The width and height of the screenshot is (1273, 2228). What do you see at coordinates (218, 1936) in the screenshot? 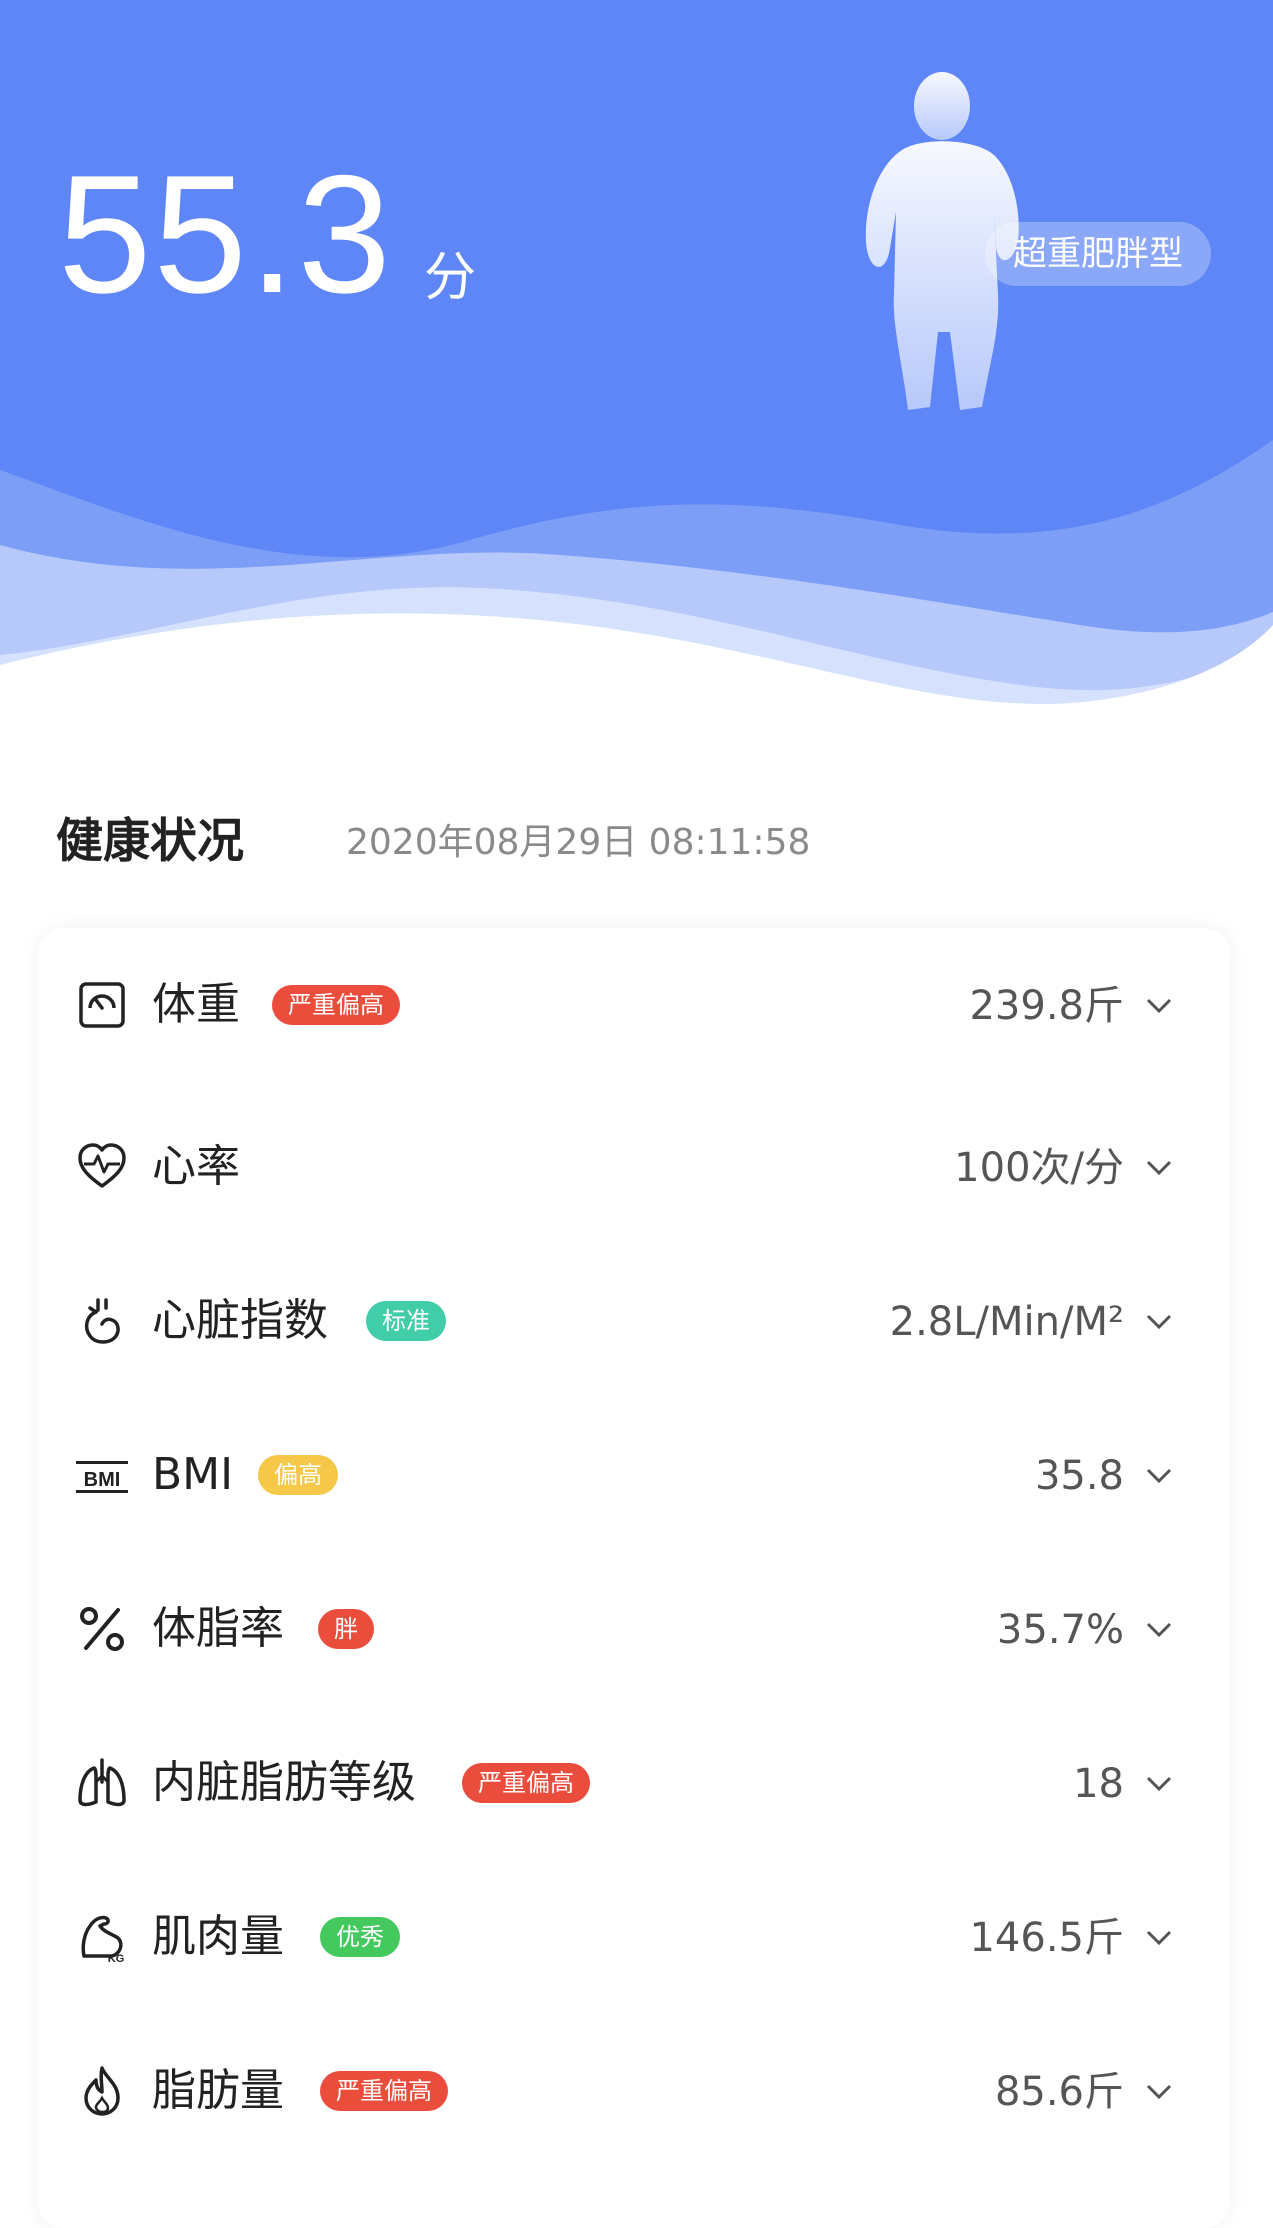
I see `metric-label: 肌肉量` at bounding box center [218, 1936].